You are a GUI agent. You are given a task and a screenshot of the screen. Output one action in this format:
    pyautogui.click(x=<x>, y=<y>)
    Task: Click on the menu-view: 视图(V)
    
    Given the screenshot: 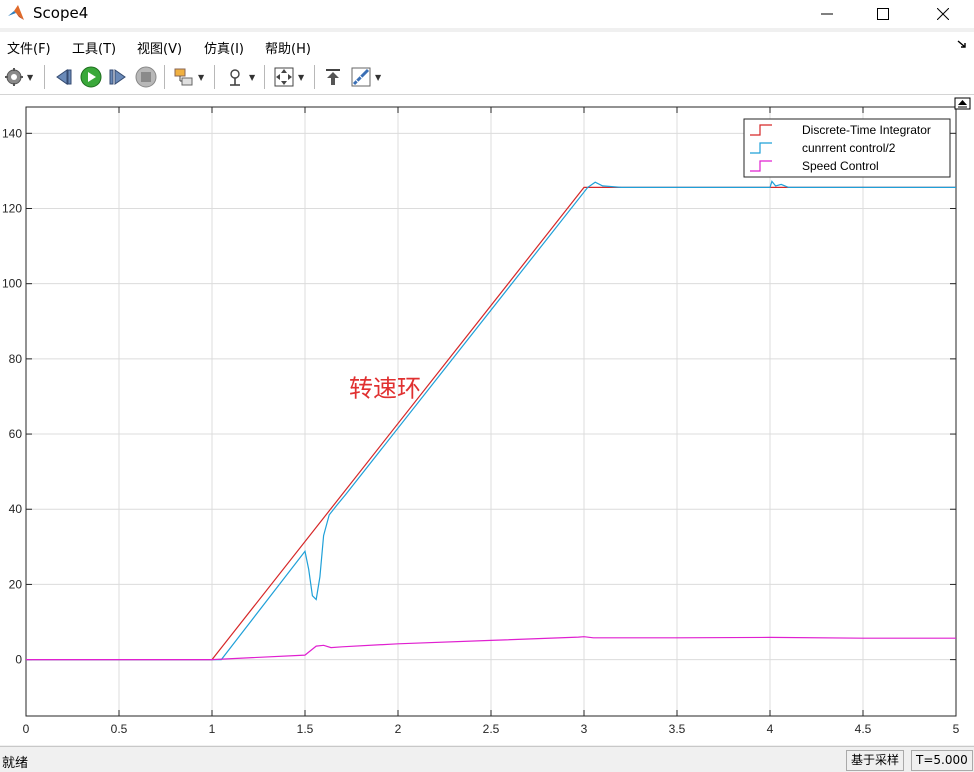 What is the action you would take?
    pyautogui.click(x=159, y=47)
    